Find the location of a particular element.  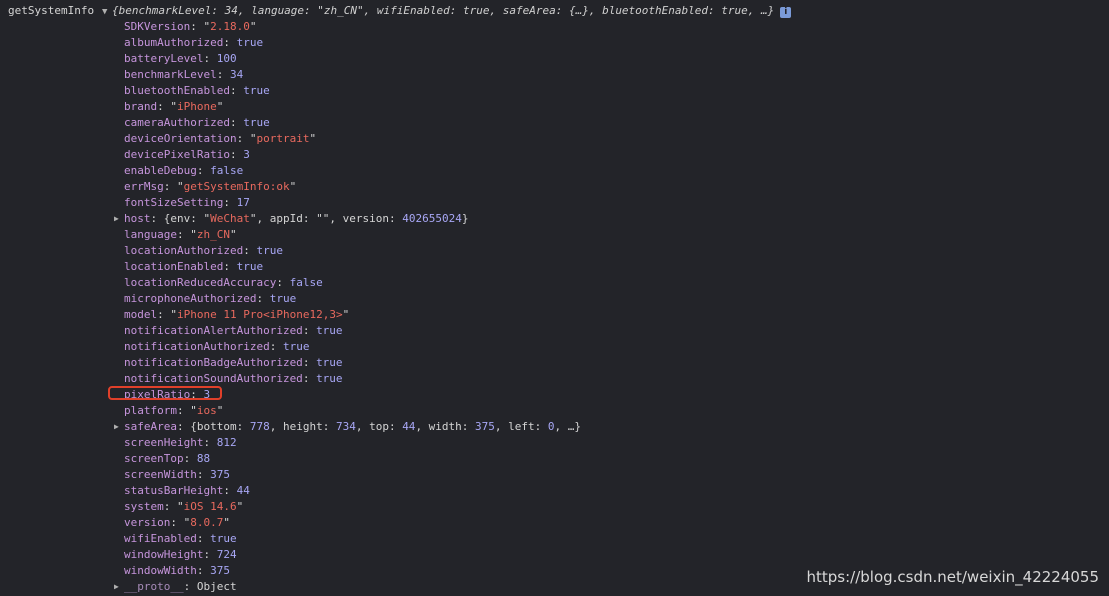

property-value: 100 is located at coordinates (226, 58).